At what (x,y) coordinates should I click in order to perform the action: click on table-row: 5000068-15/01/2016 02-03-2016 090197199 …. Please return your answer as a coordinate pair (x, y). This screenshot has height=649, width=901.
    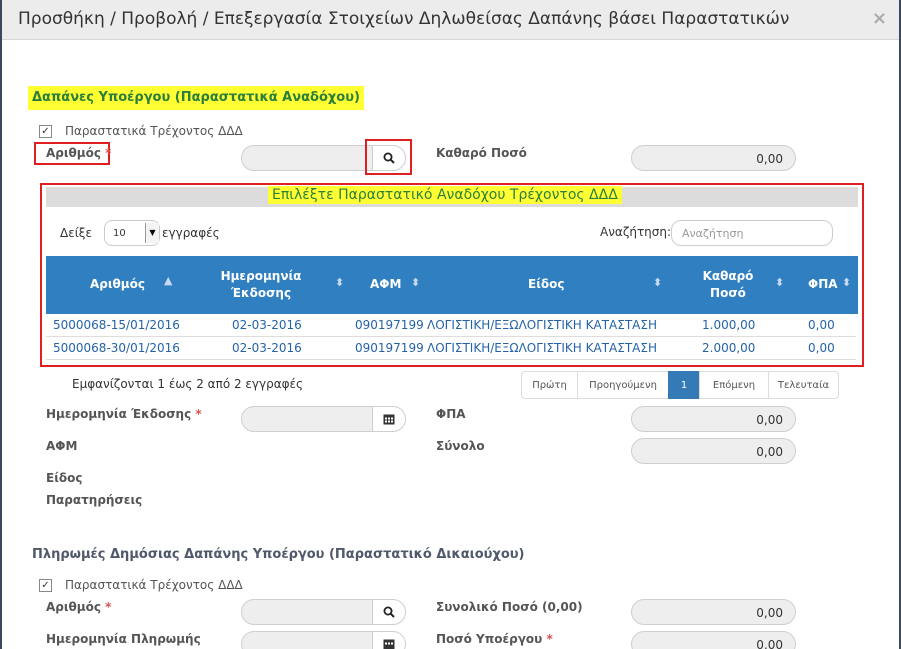
    Looking at the image, I should click on (451, 325).